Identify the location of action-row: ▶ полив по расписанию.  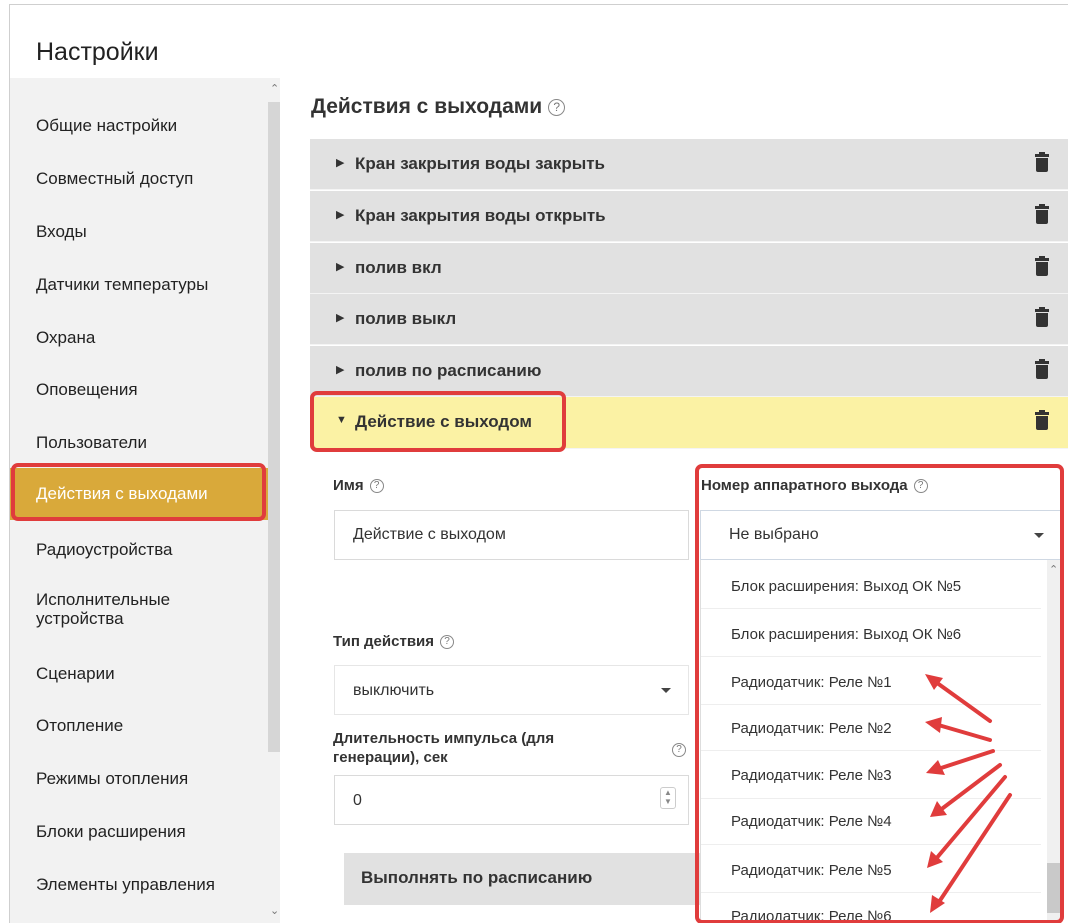
(689, 371).